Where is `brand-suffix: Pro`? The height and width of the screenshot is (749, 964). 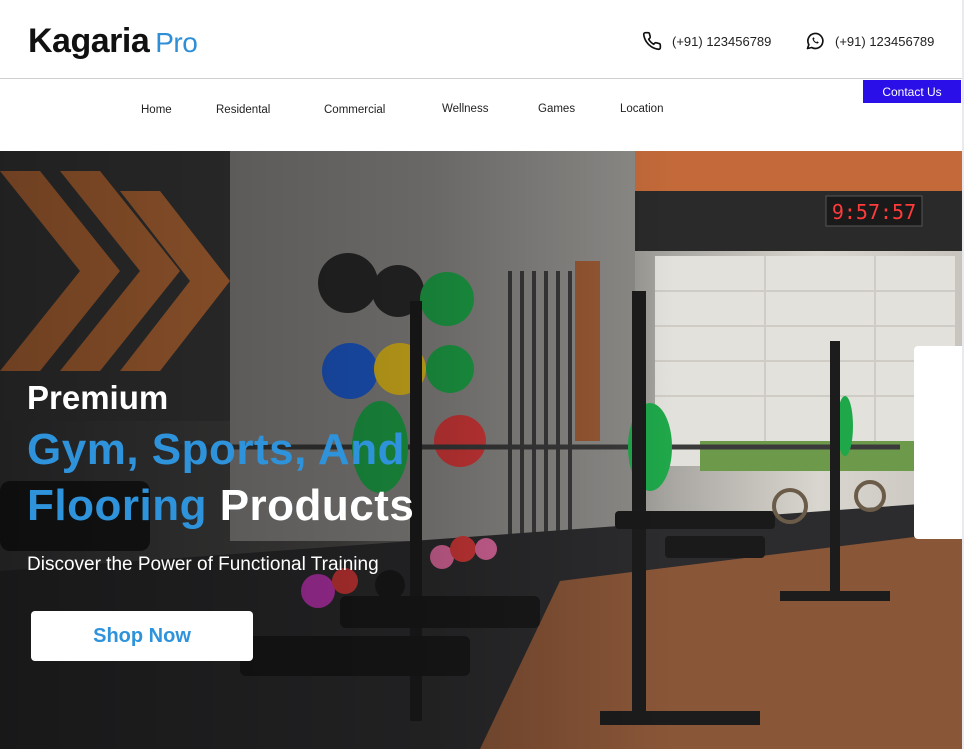 brand-suffix: Pro is located at coordinates (176, 42).